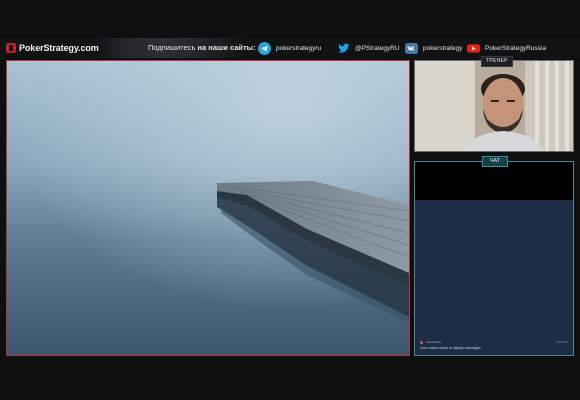  I want to click on trainer-label: ТРЕНЕР, so click(497, 61).